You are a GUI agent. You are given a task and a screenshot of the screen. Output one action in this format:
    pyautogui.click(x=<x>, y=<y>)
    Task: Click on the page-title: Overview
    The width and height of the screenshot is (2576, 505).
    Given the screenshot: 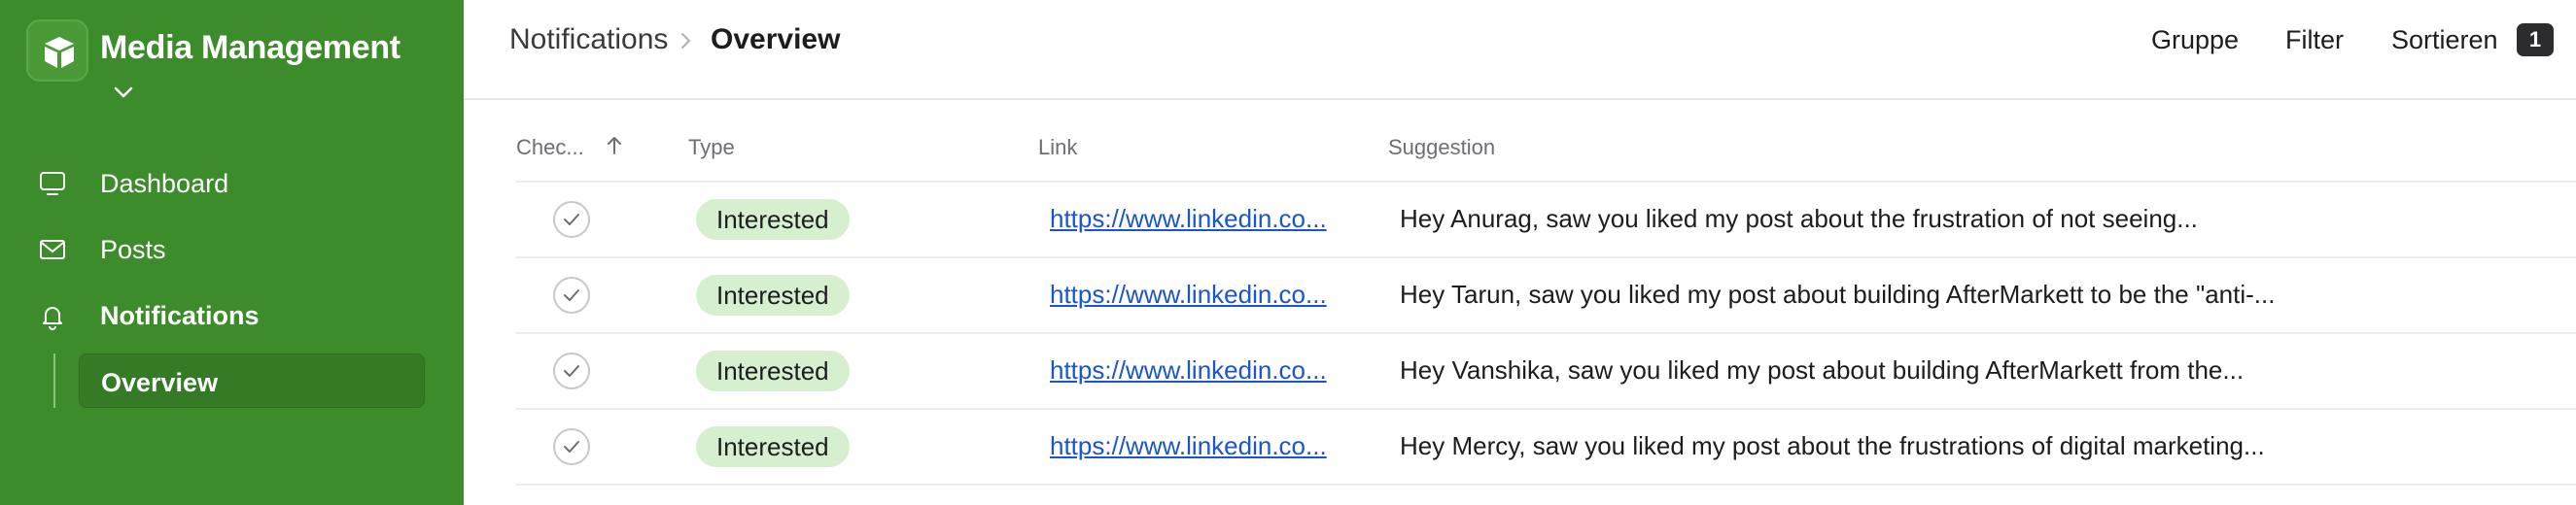 What is the action you would take?
    pyautogui.click(x=776, y=39)
    